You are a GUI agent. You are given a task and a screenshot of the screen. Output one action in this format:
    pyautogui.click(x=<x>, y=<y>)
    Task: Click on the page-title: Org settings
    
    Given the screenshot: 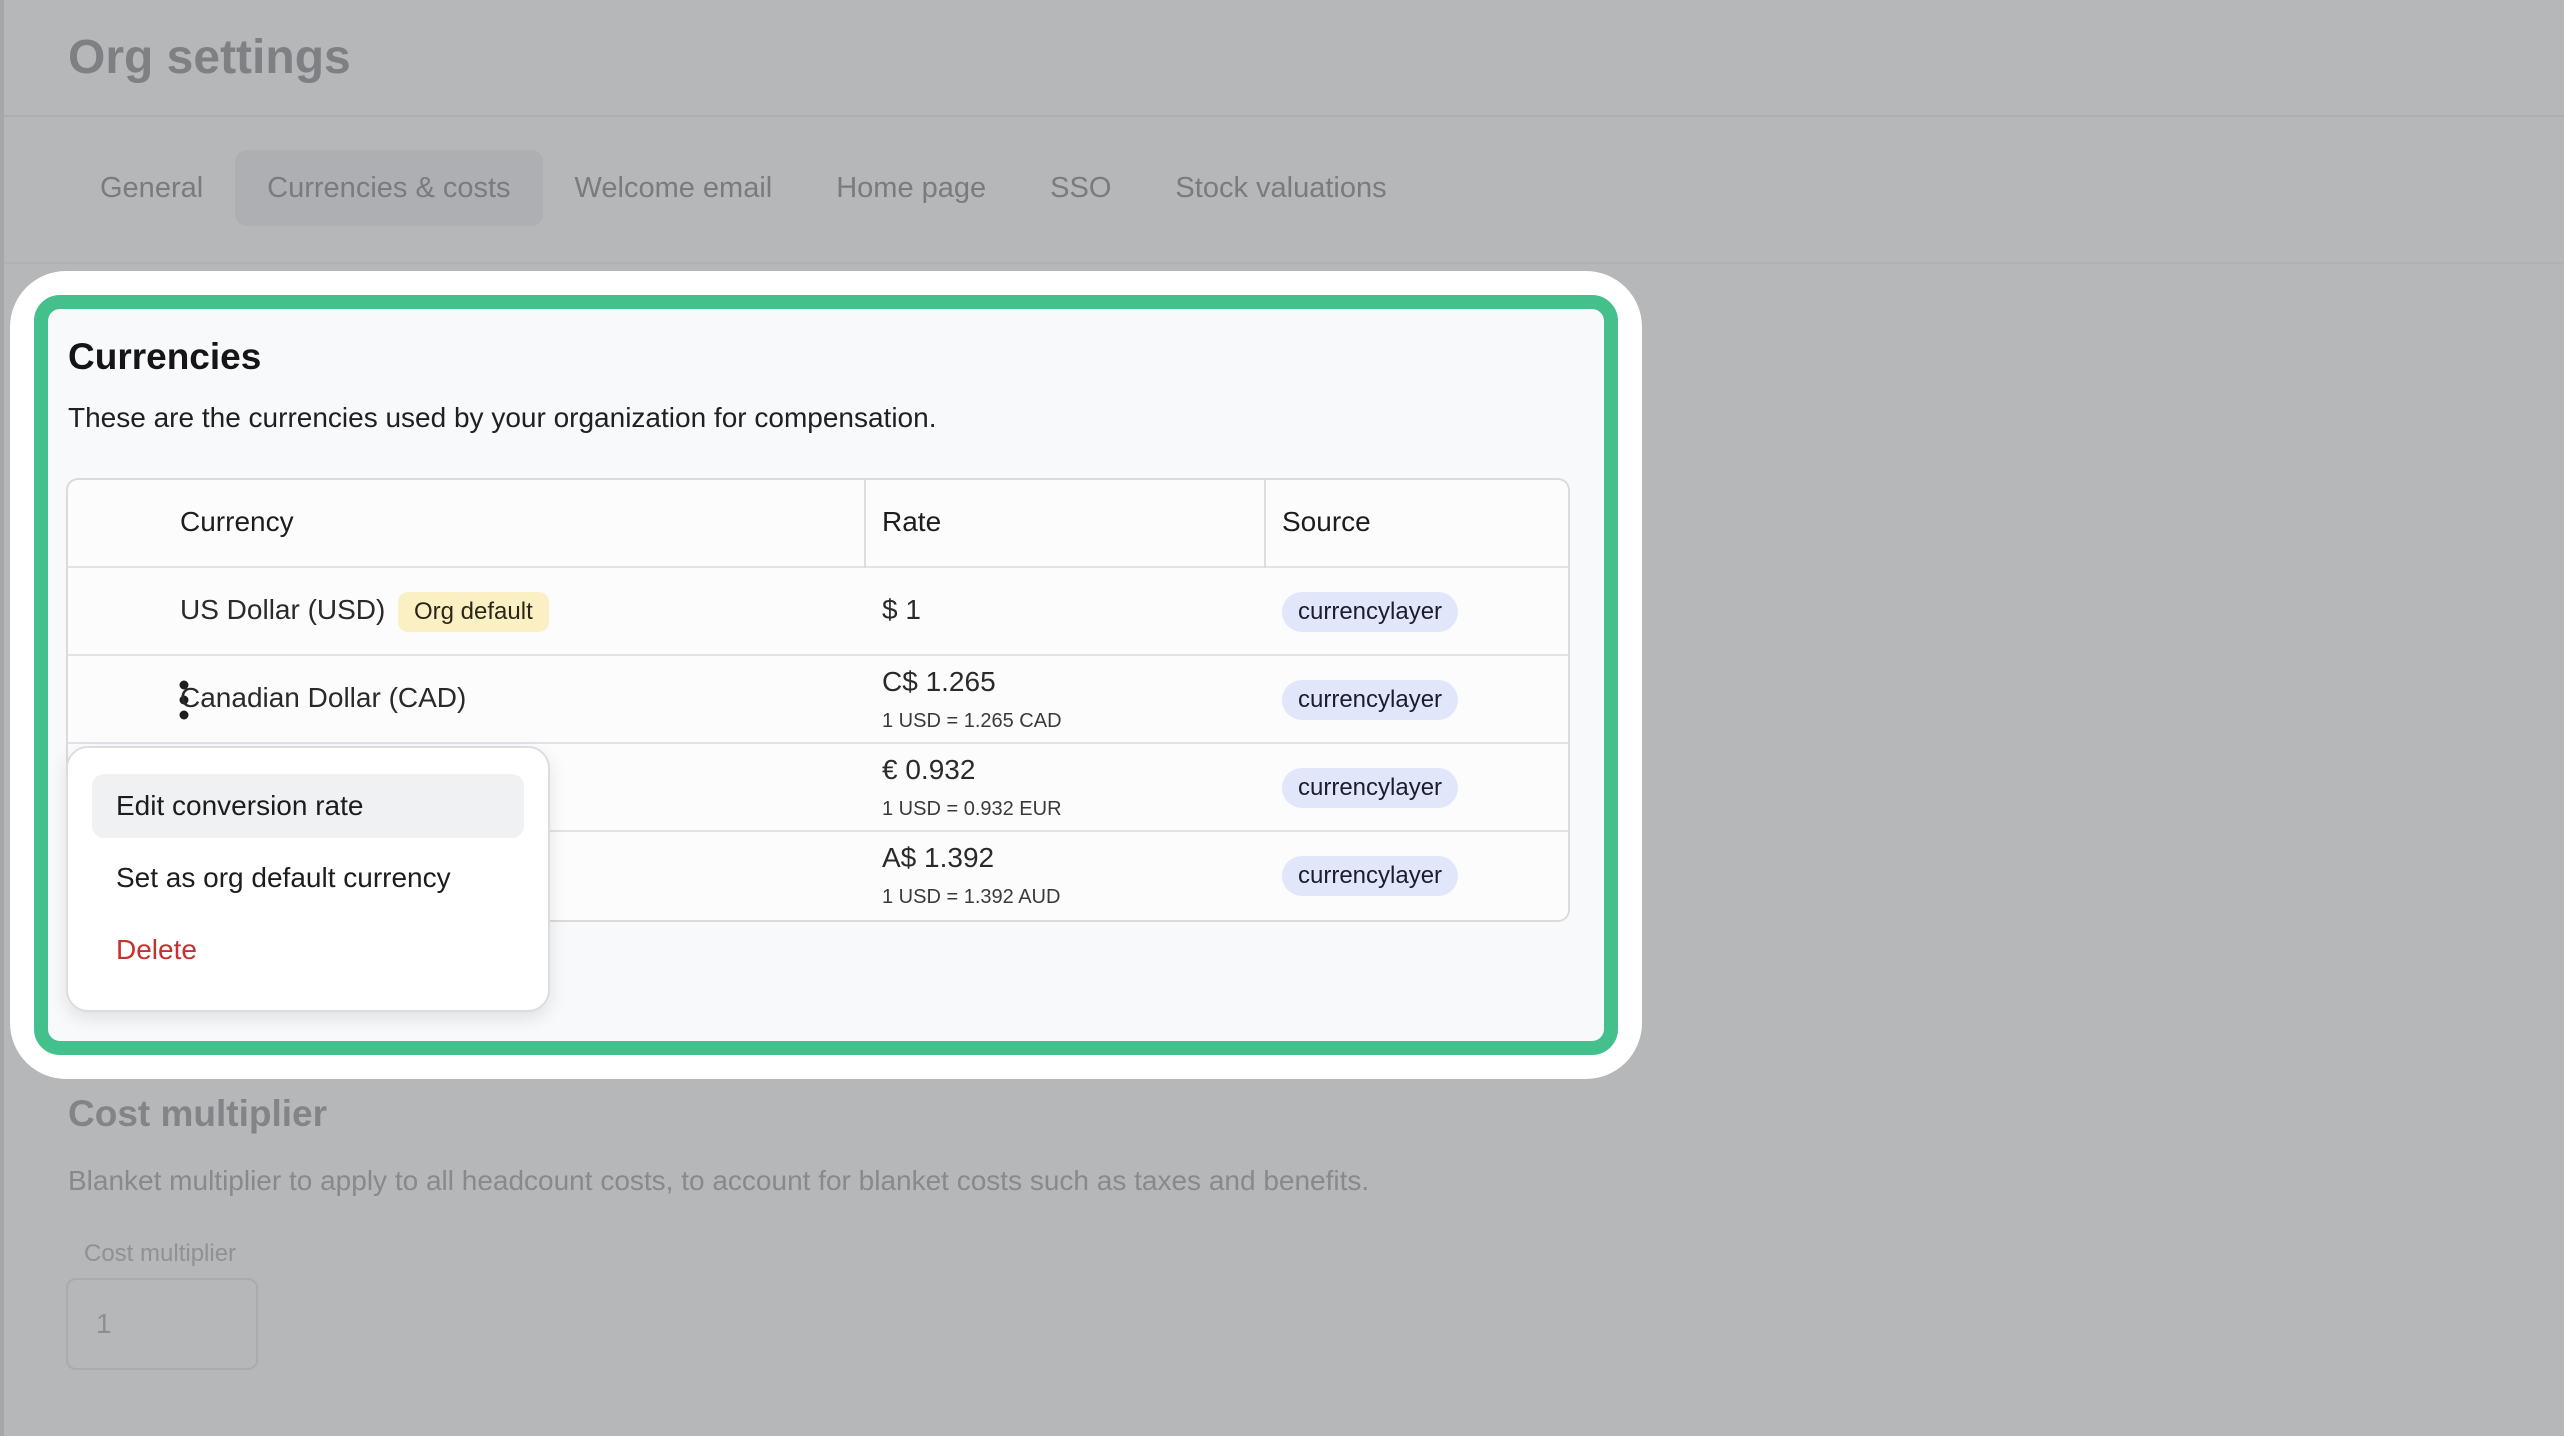 What is the action you would take?
    pyautogui.click(x=209, y=57)
    